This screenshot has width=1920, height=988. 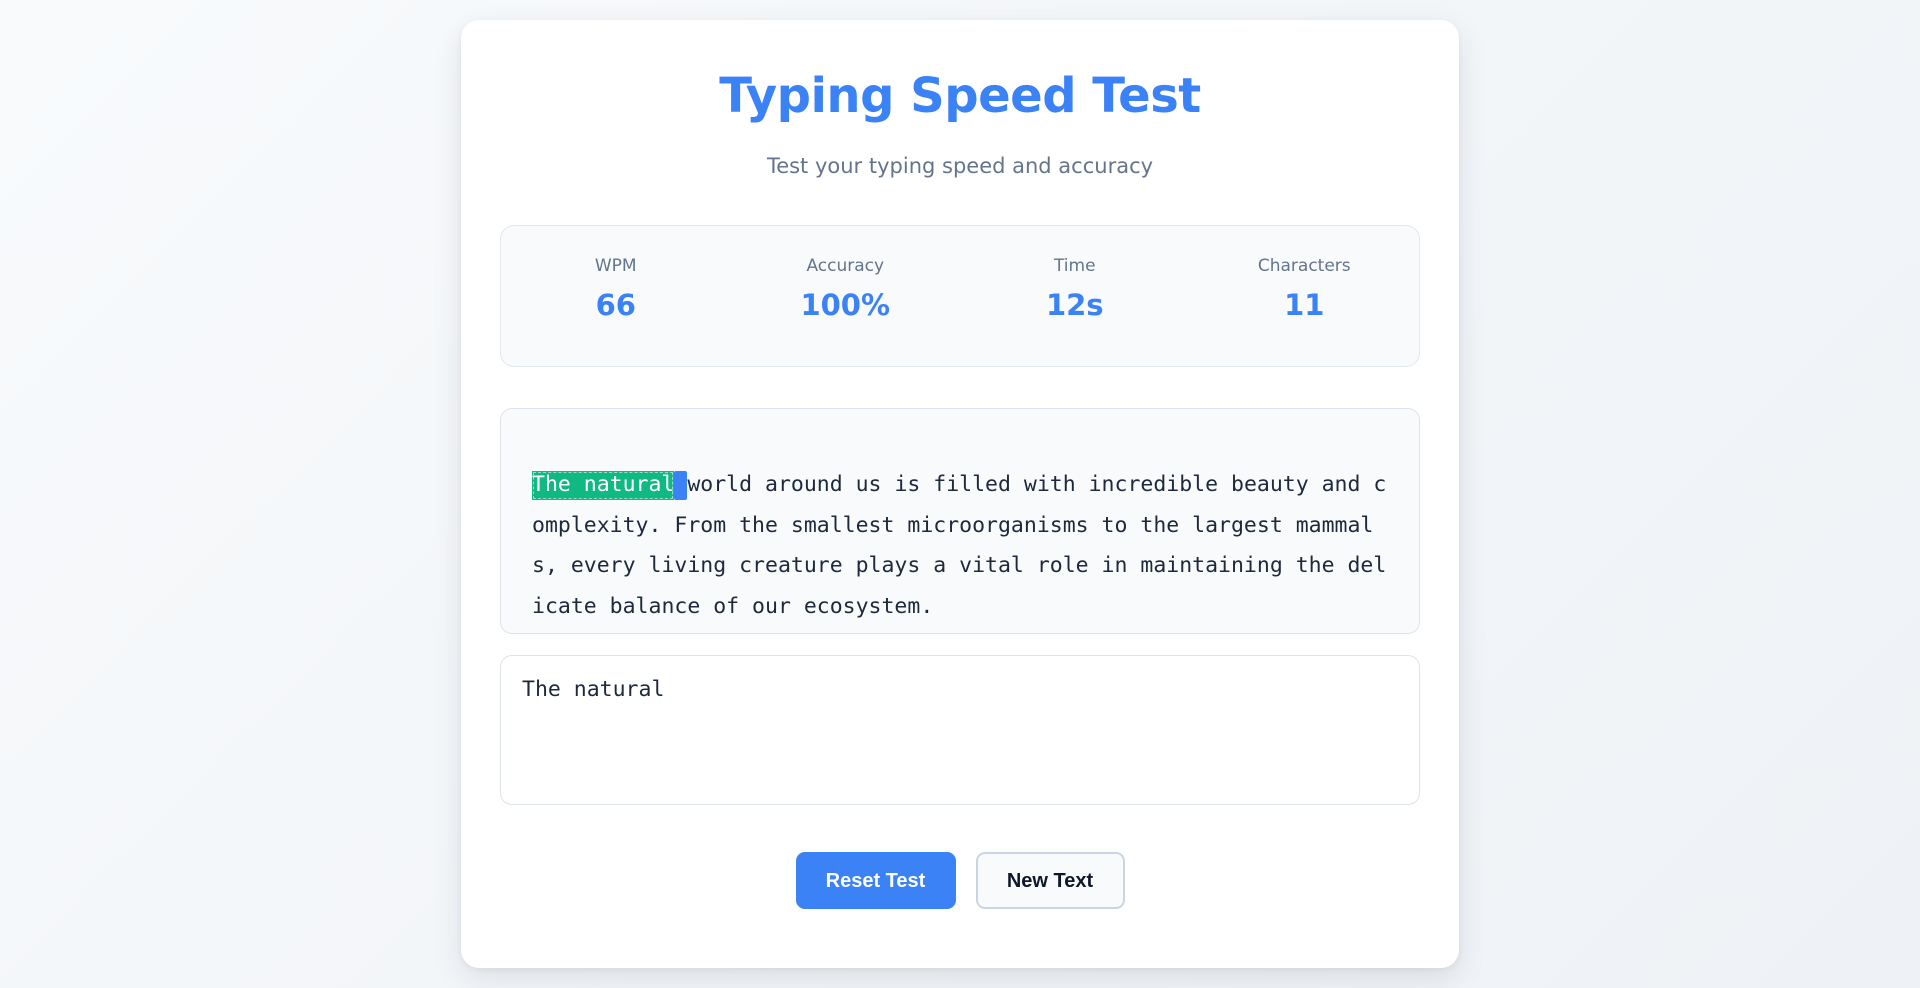 I want to click on stat-wpm: WPM 66, so click(x=616, y=296).